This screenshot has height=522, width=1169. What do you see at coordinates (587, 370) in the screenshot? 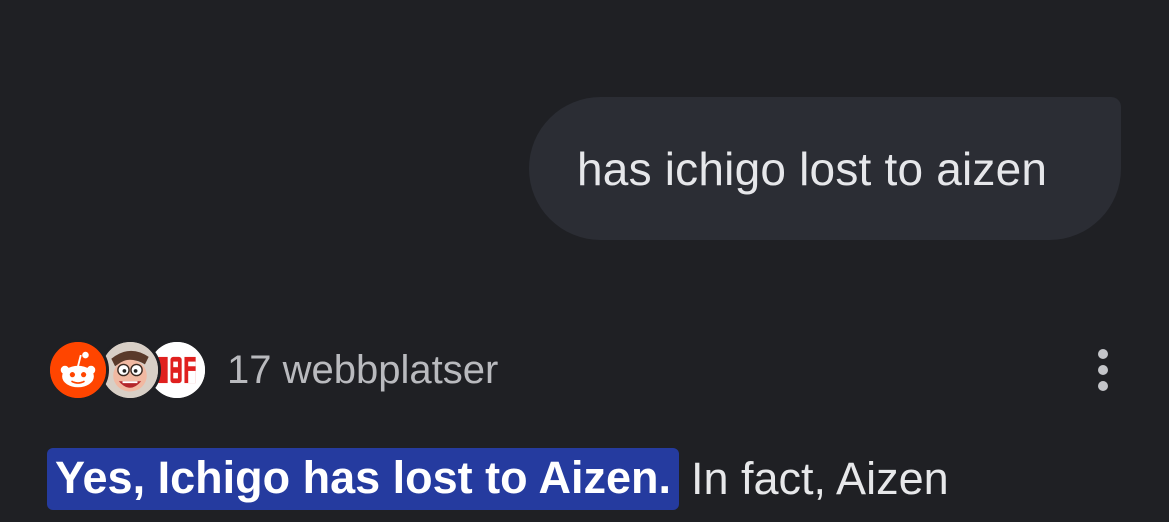
I see `sources-row: 17 webbplatser` at bounding box center [587, 370].